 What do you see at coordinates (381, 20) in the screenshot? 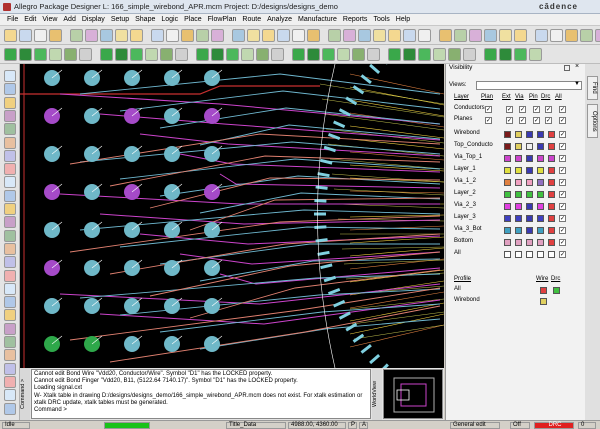
I see `menu-tools: Tools` at bounding box center [381, 20].